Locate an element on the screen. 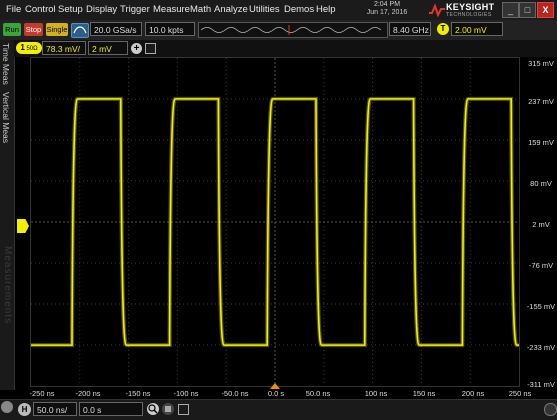  y-axis-label: 237 mV is located at coordinates (541, 101).